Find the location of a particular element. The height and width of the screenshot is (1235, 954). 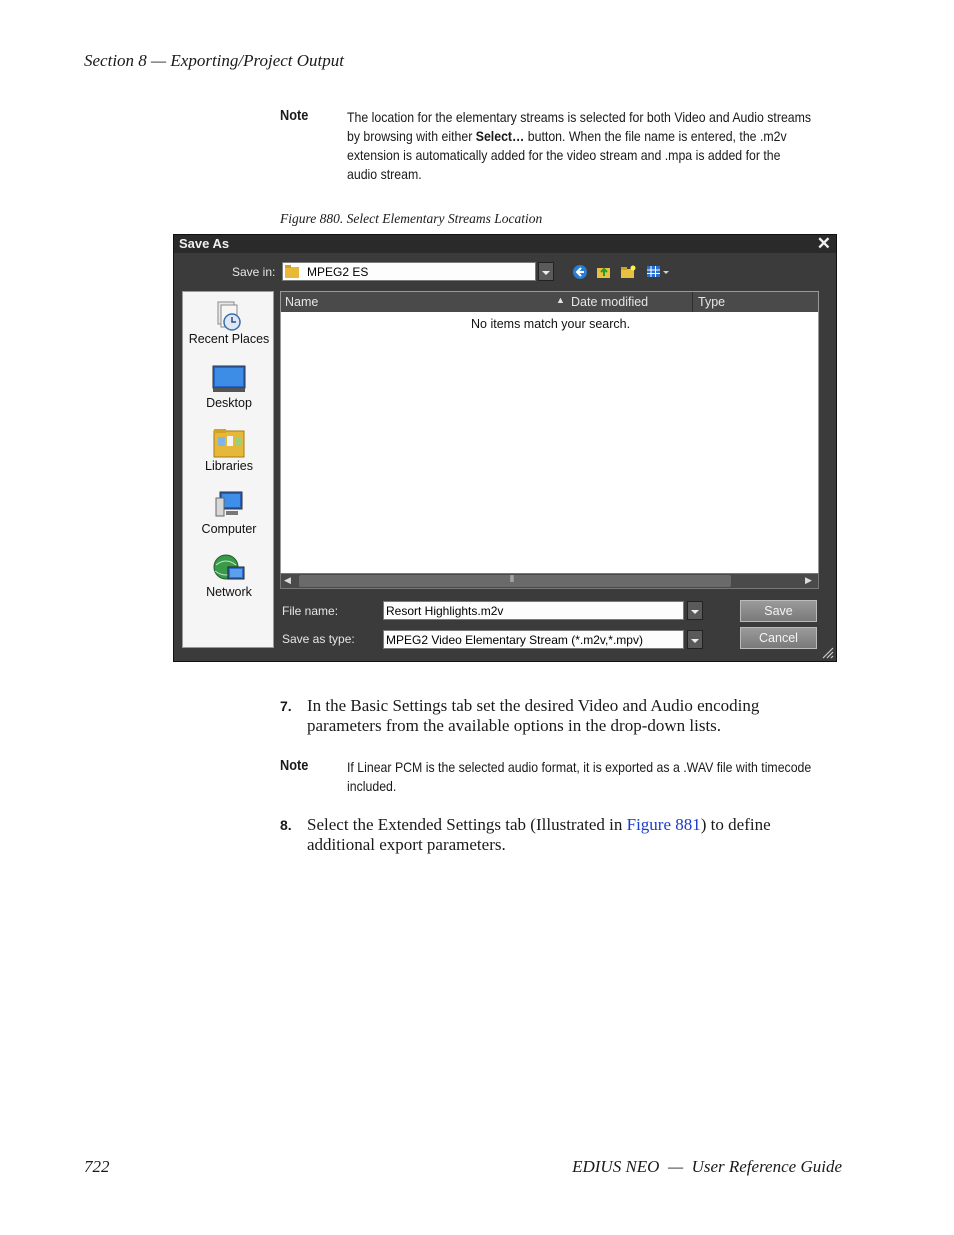

scroll-left-icon: ◀ is located at coordinates (287, 580).